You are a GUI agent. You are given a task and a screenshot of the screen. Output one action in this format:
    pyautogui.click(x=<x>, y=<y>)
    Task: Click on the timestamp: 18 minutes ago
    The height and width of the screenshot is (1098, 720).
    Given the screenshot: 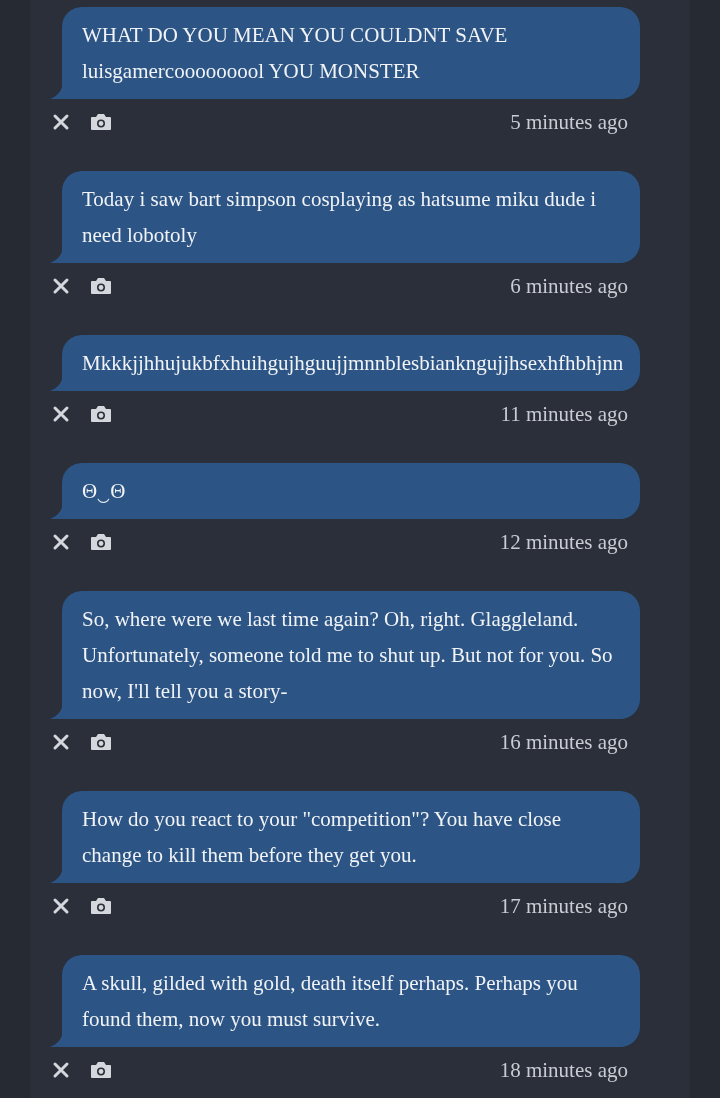 What is the action you would take?
    pyautogui.click(x=563, y=1070)
    